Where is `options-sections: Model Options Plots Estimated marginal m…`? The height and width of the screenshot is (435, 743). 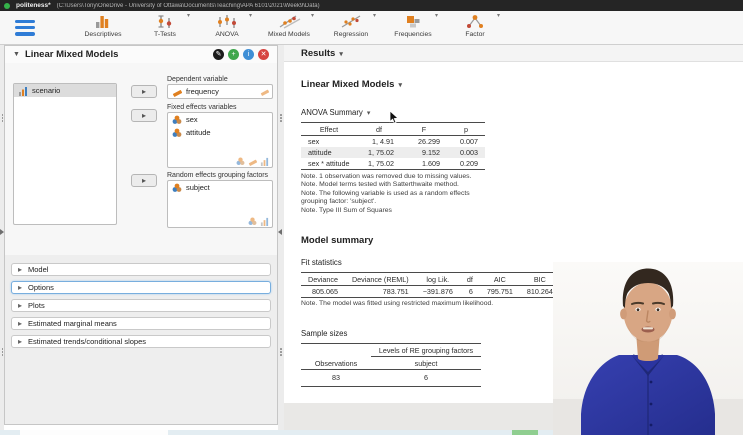
options-sections: Model Options Plots Estimated marginal m… is located at coordinates (141, 339).